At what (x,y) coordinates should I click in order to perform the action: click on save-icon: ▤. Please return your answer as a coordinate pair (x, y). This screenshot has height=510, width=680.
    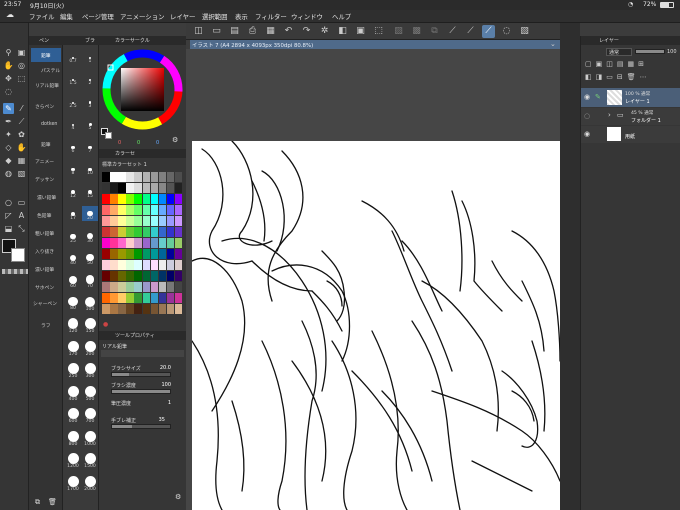
    Looking at the image, I should click on (234, 31).